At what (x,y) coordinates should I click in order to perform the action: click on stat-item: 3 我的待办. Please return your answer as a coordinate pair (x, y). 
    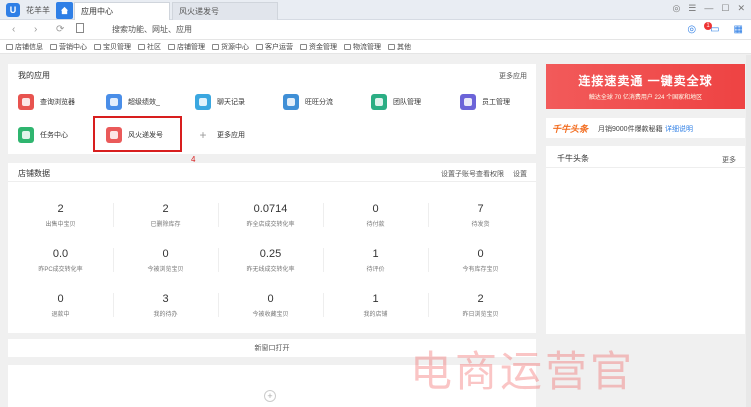
    Looking at the image, I should click on (165, 305).